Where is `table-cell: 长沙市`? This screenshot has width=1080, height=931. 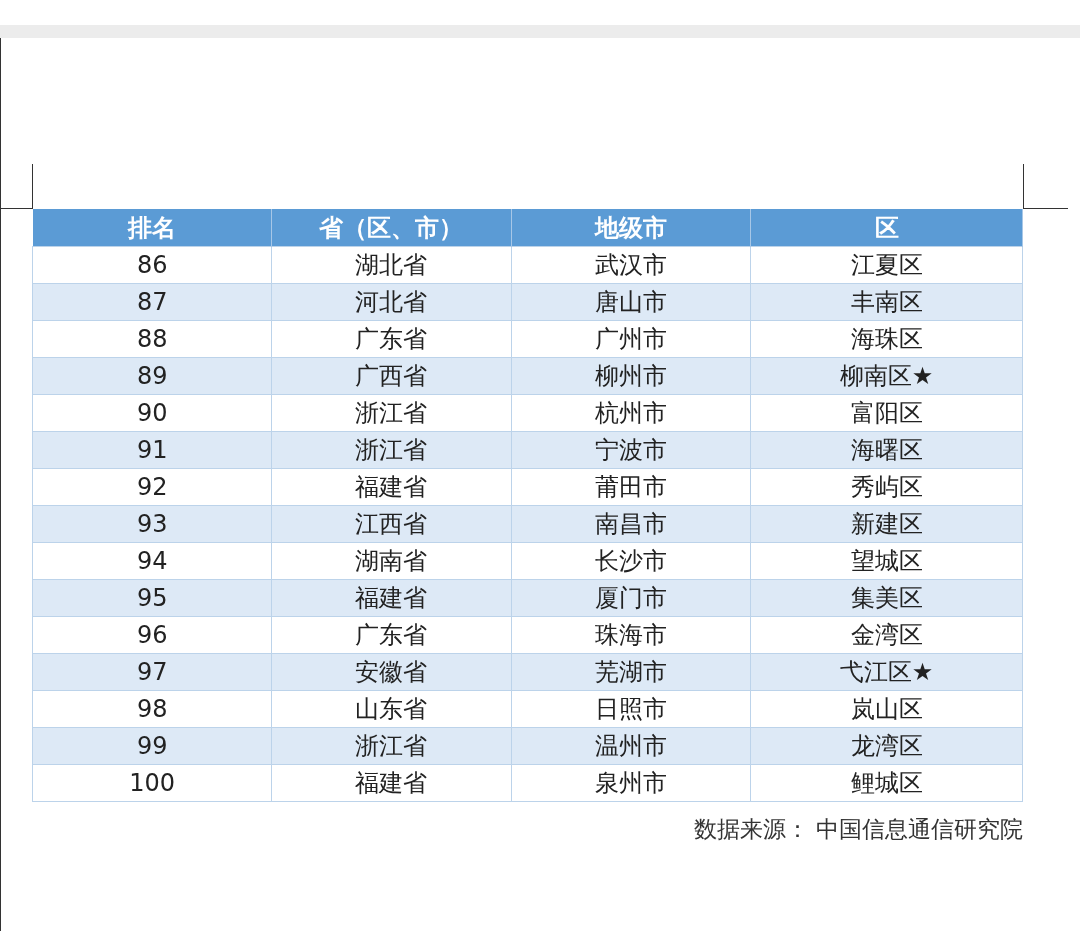
table-cell: 长沙市 is located at coordinates (631, 561).